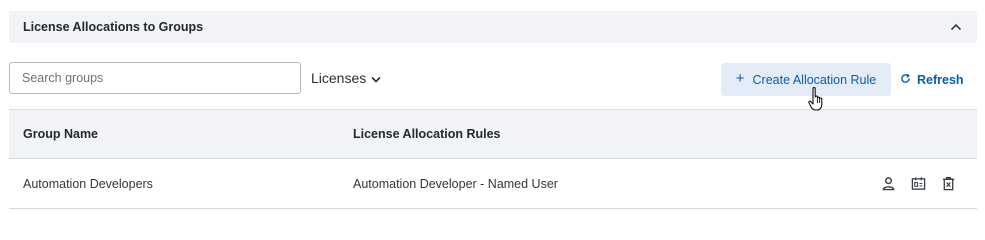 The width and height of the screenshot is (985, 240). Describe the element at coordinates (888, 184) in the screenshot. I see `user-icon` at that location.